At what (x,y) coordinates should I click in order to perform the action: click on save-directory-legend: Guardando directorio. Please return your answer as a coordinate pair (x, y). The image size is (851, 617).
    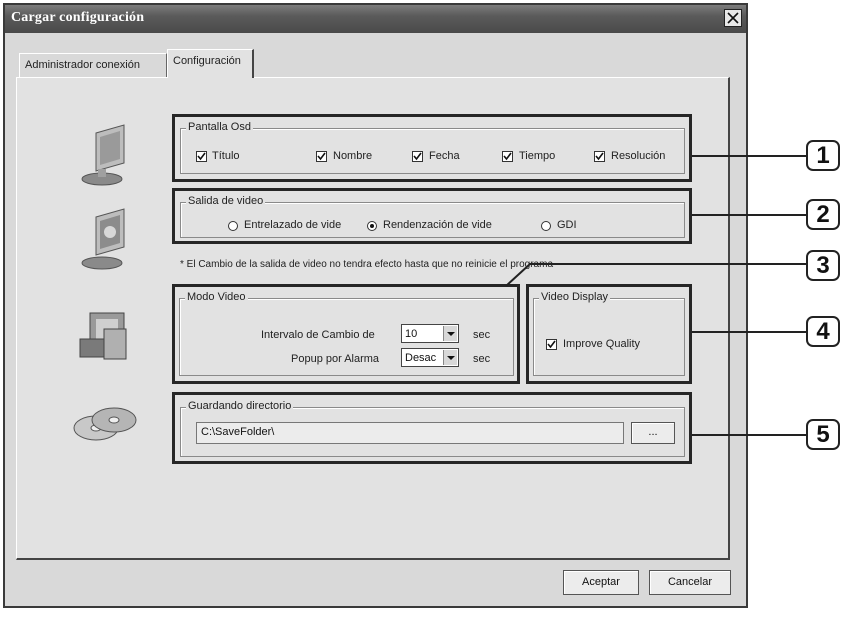
    Looking at the image, I should click on (240, 406).